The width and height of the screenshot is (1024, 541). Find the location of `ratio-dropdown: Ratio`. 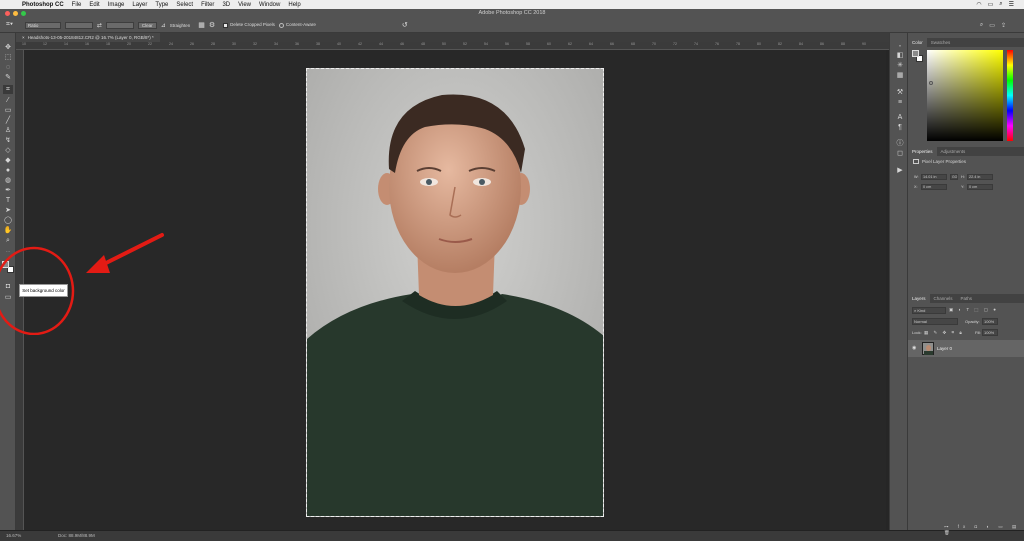

ratio-dropdown: Ratio is located at coordinates (42, 25).